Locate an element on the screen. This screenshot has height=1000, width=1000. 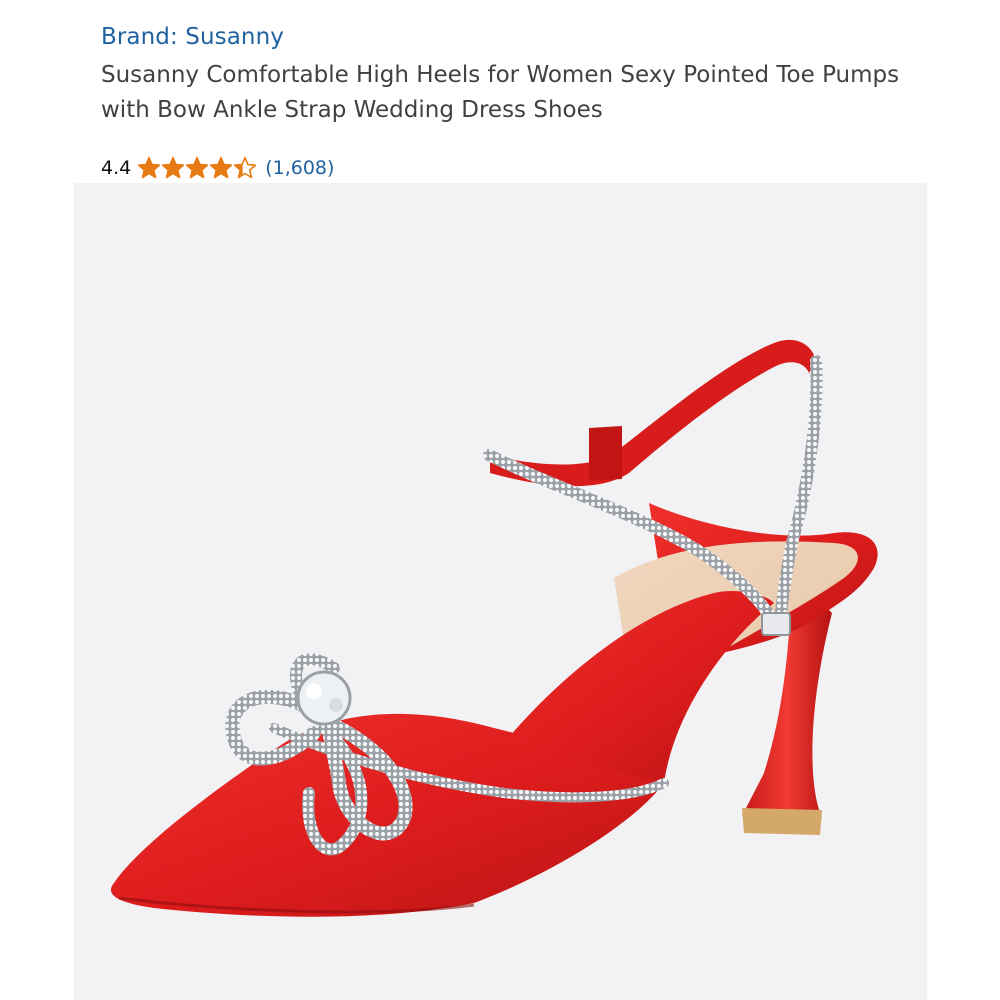
strap-loop is located at coordinates (605, 453).